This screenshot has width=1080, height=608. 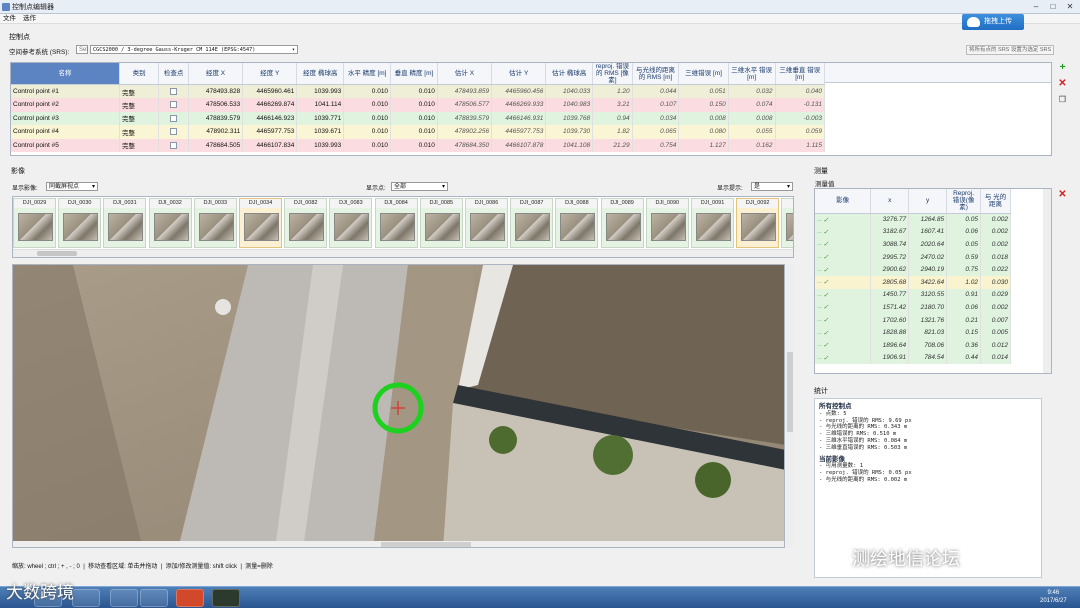 What do you see at coordinates (125, 223) in the screenshot?
I see `image-thumbnail: DJI_0031` at bounding box center [125, 223].